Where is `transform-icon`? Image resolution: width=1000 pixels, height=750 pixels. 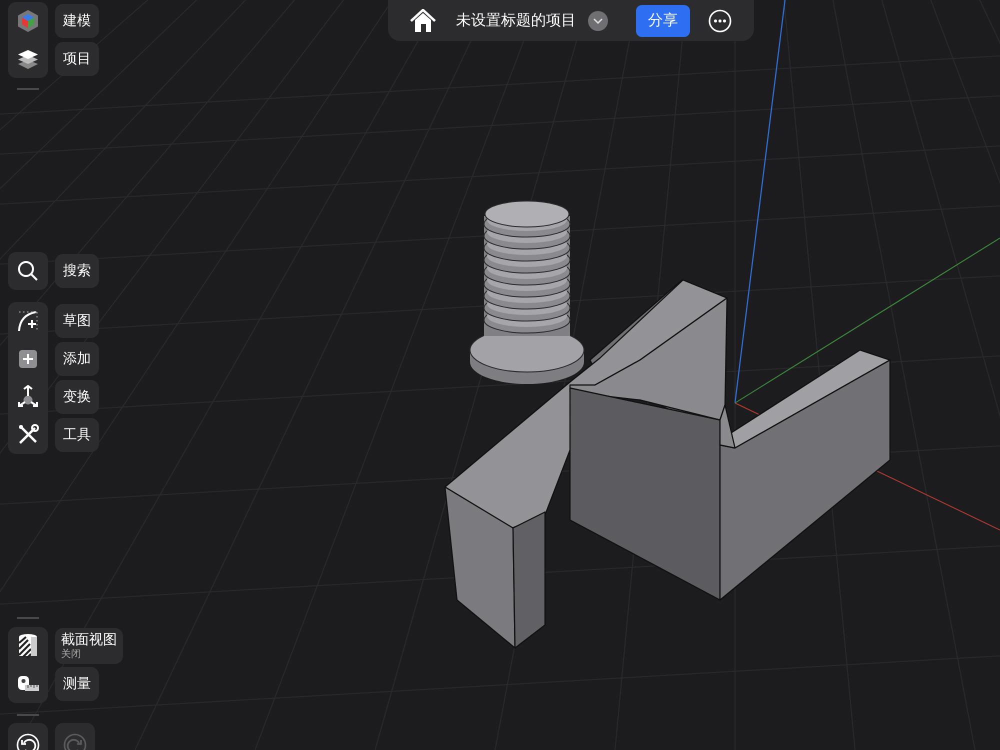
transform-icon is located at coordinates (28, 397).